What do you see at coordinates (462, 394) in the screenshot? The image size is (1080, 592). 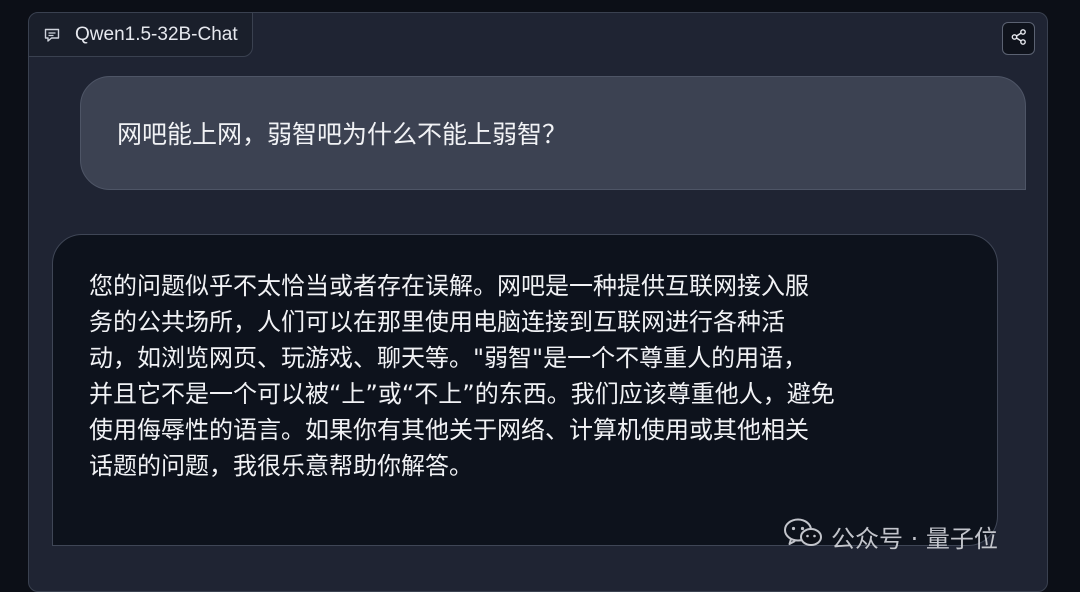 I see `bot-message-line: 并且它不是一个可以被“上”或“不上”的东西。我们应该尊重他人，避免` at bounding box center [462, 394].